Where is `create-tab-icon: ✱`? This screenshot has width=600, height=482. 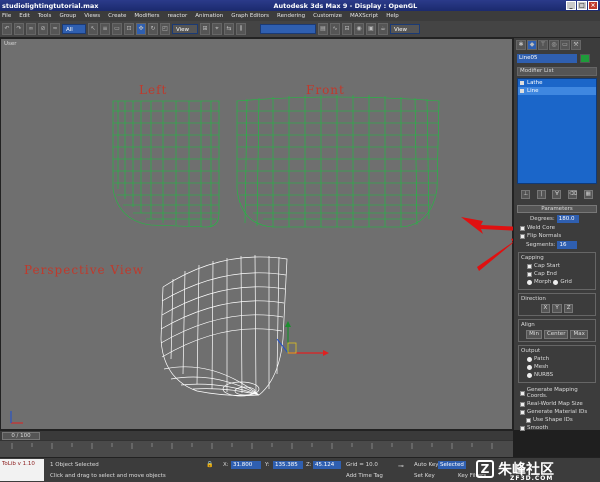 create-tab-icon: ✱ is located at coordinates (521, 45).